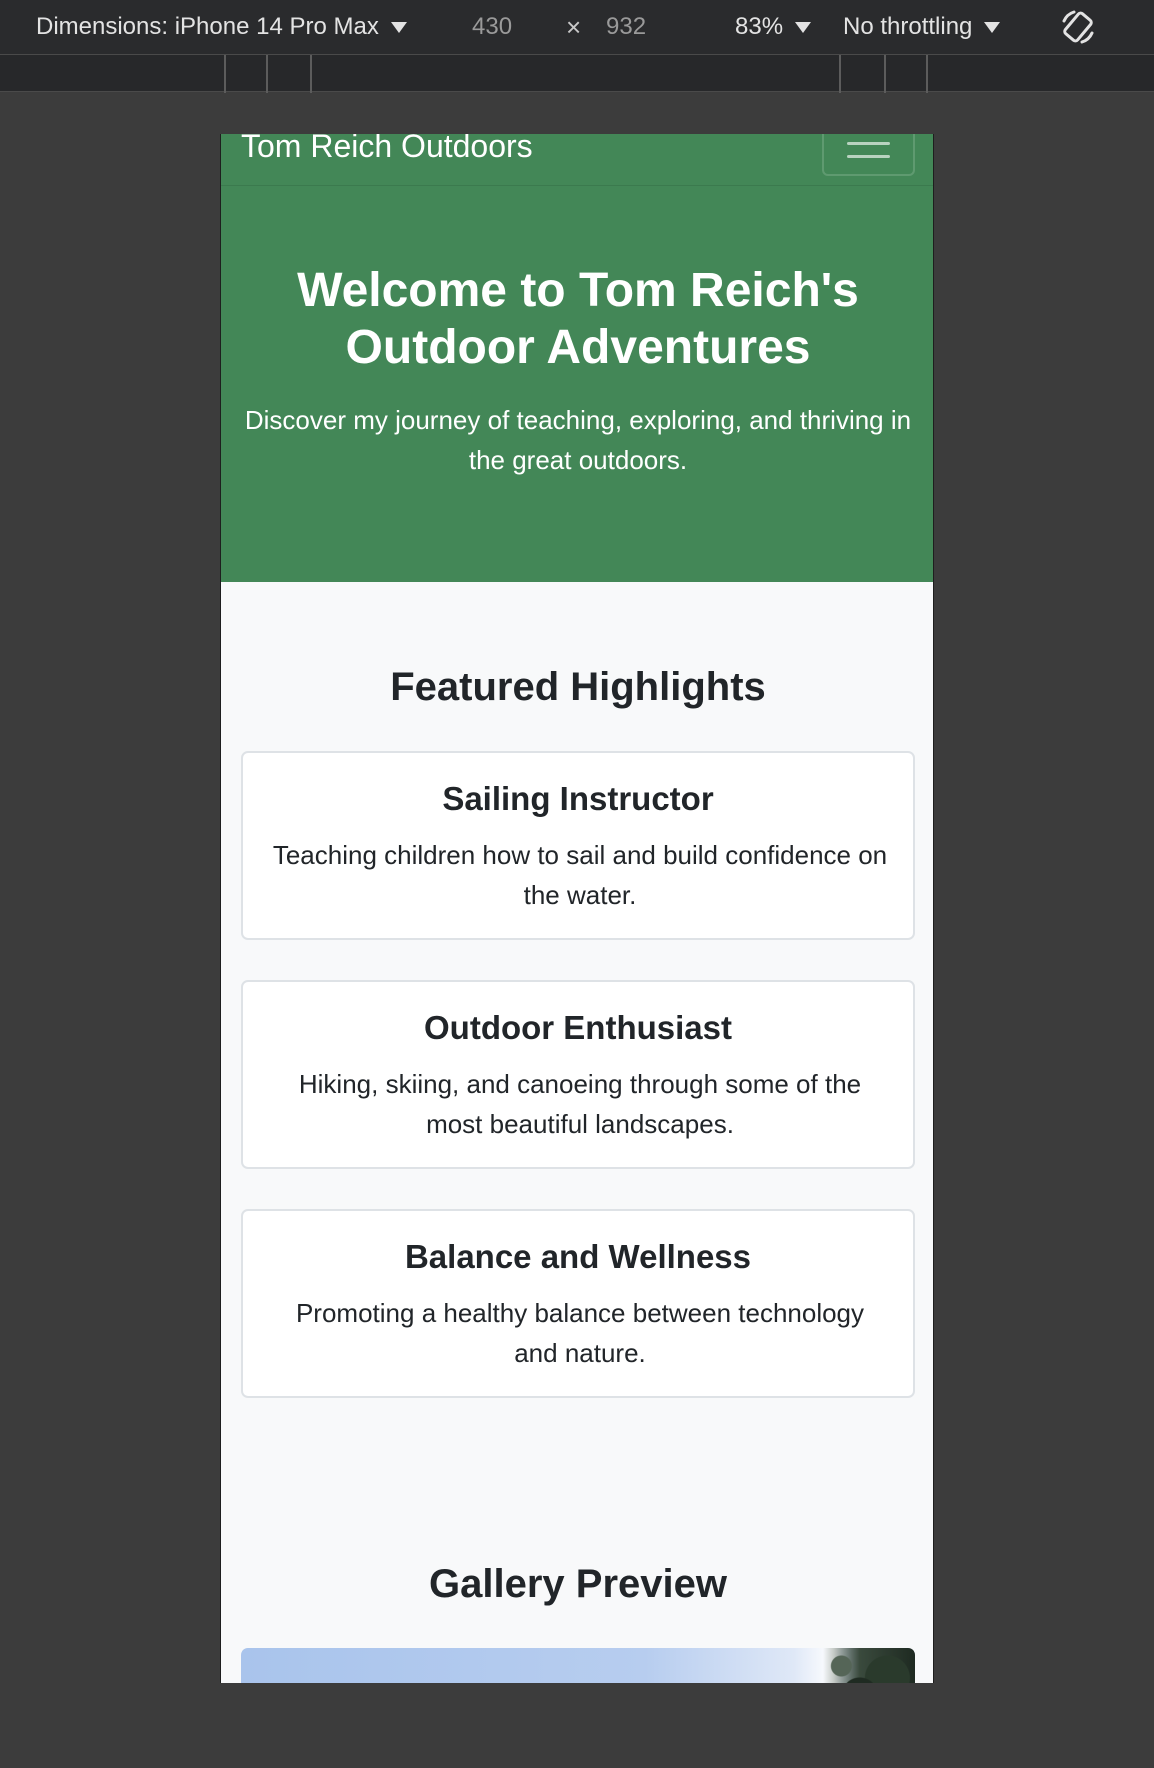 Image resolution: width=1154 pixels, height=1768 pixels. I want to click on navbar: Tom Reich Outdoors, so click(577, 160).